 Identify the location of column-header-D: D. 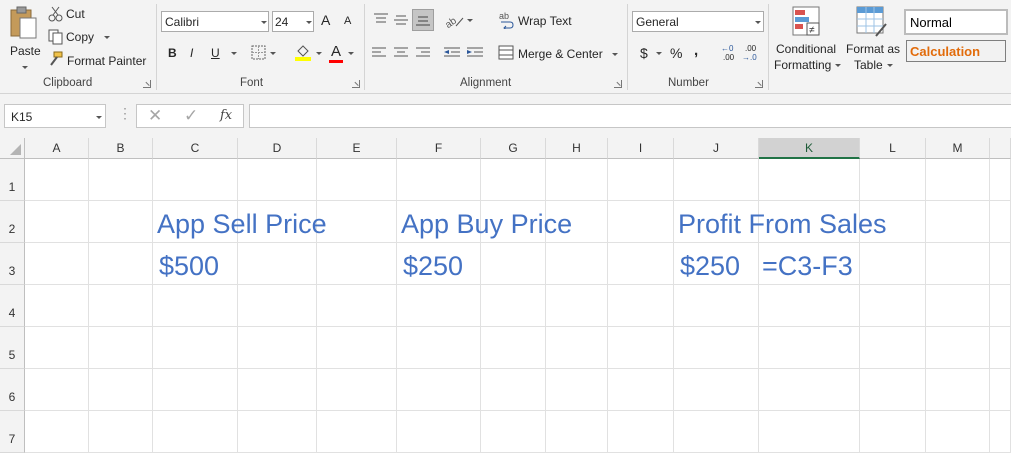
(277, 148).